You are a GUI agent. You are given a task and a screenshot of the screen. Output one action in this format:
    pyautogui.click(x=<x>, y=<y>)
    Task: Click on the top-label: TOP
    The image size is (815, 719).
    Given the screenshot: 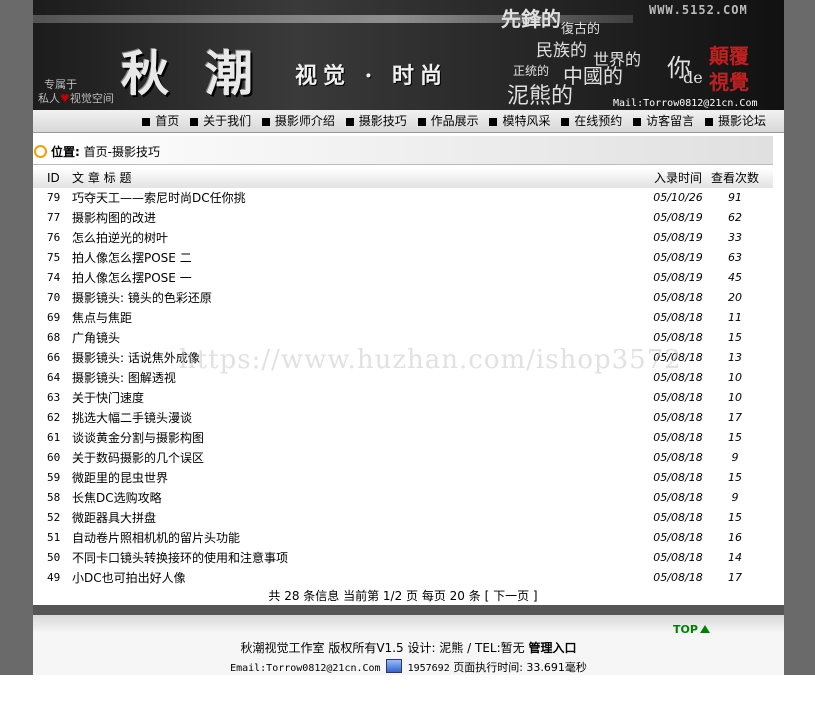 What is the action you would take?
    pyautogui.click(x=685, y=629)
    